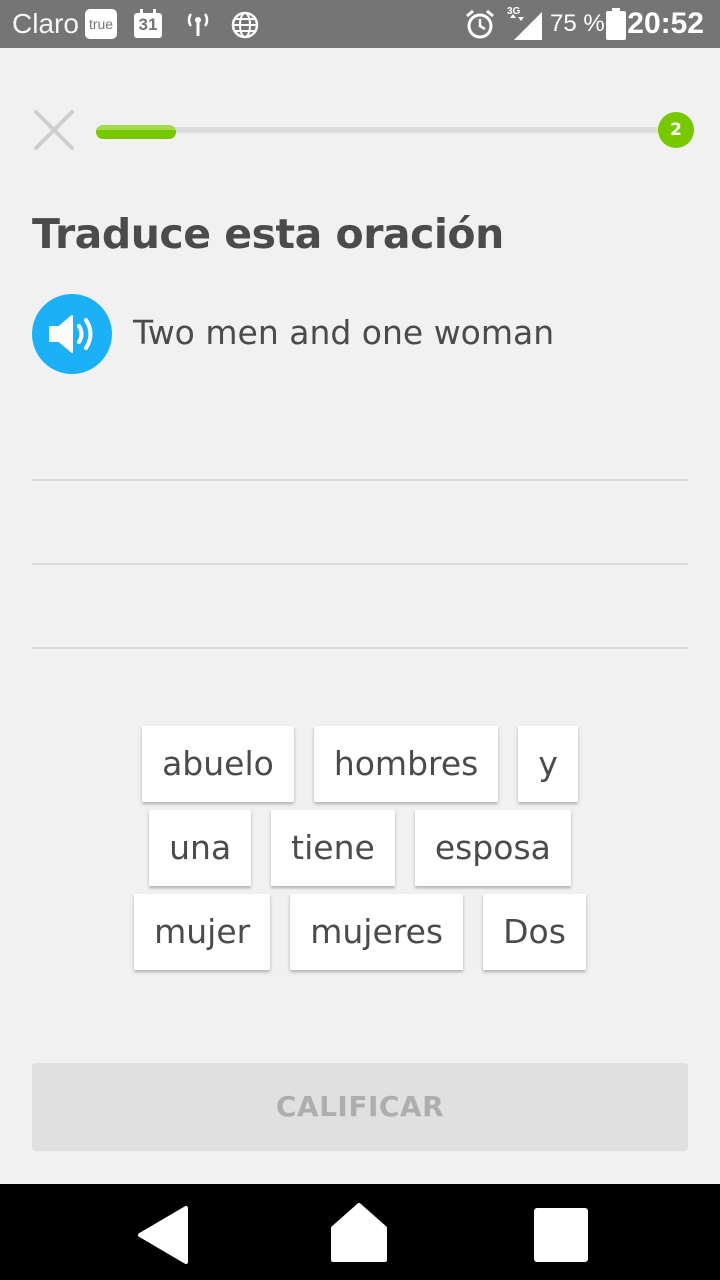 The image size is (720, 1280). Describe the element at coordinates (136, 132) in the screenshot. I see `progress-fill` at that location.